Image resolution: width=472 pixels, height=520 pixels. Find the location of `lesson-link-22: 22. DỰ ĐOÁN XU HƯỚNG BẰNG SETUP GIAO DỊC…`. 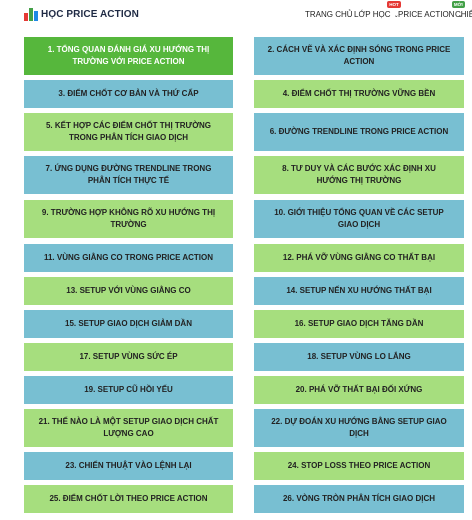

lesson-link-22: 22. DỰ ĐOÁN XU HƯỚNG BẰNG SETUP GIAO DỊC… is located at coordinates (359, 428).